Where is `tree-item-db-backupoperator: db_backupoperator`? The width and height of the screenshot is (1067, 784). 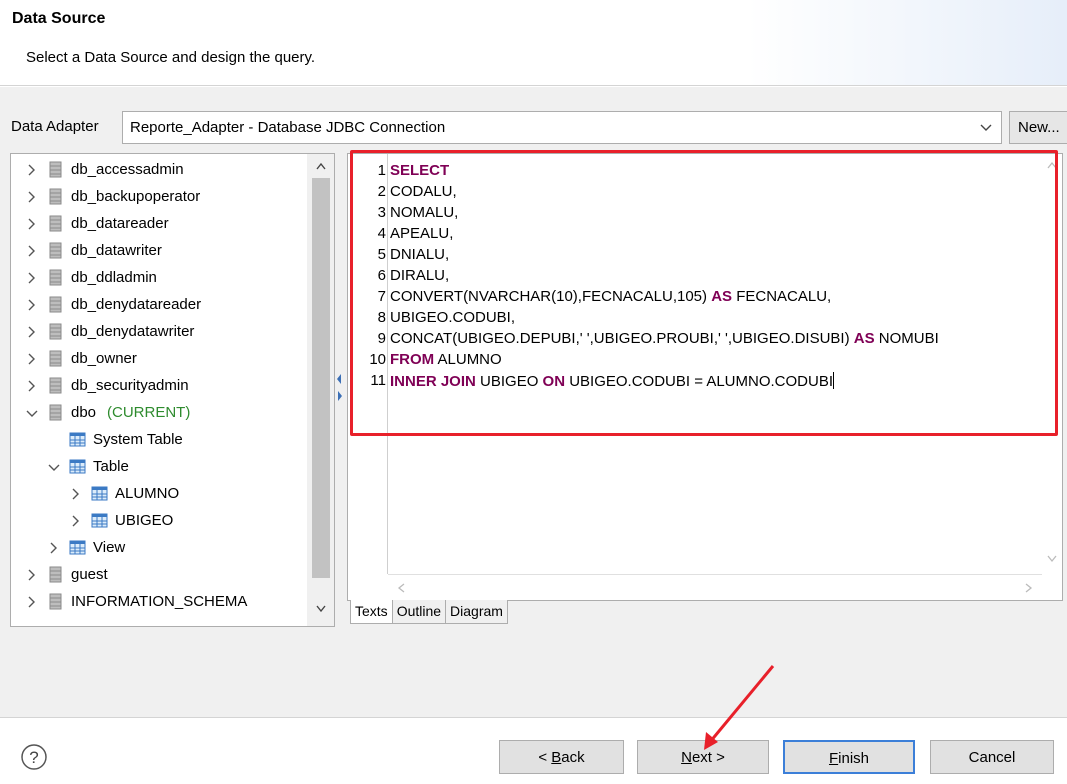
tree-item-db-backupoperator: db_backupoperator is located at coordinates (158, 198).